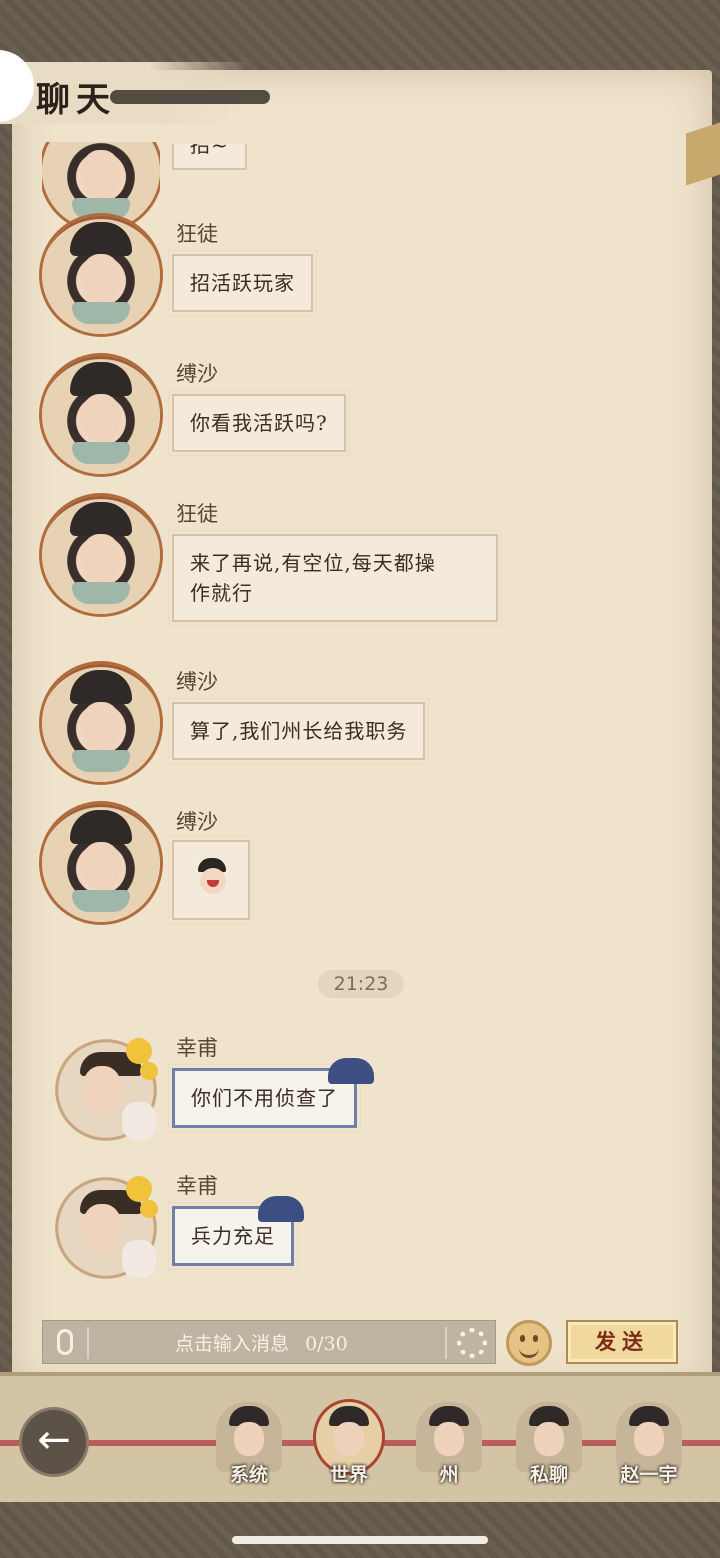 Image resolution: width=720 pixels, height=1558 pixels. What do you see at coordinates (326, 1344) in the screenshot?
I see `character-counter: 0/30` at bounding box center [326, 1344].